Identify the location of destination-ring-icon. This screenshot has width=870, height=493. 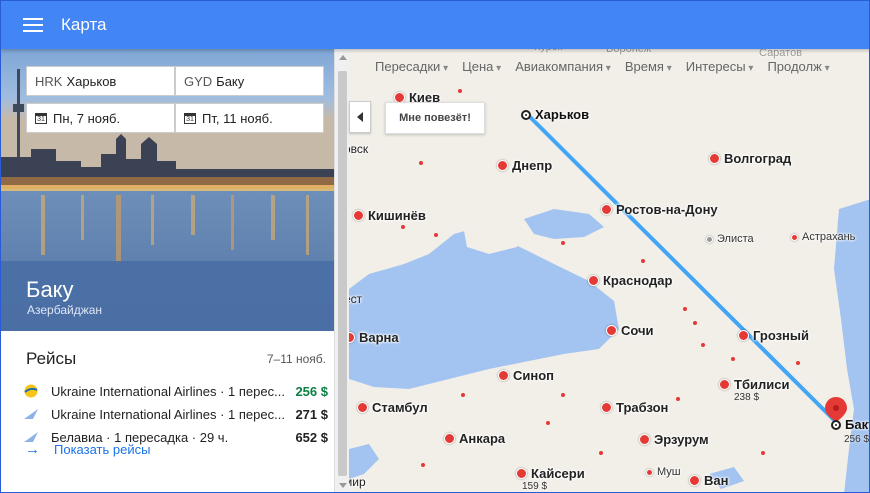
(836, 424).